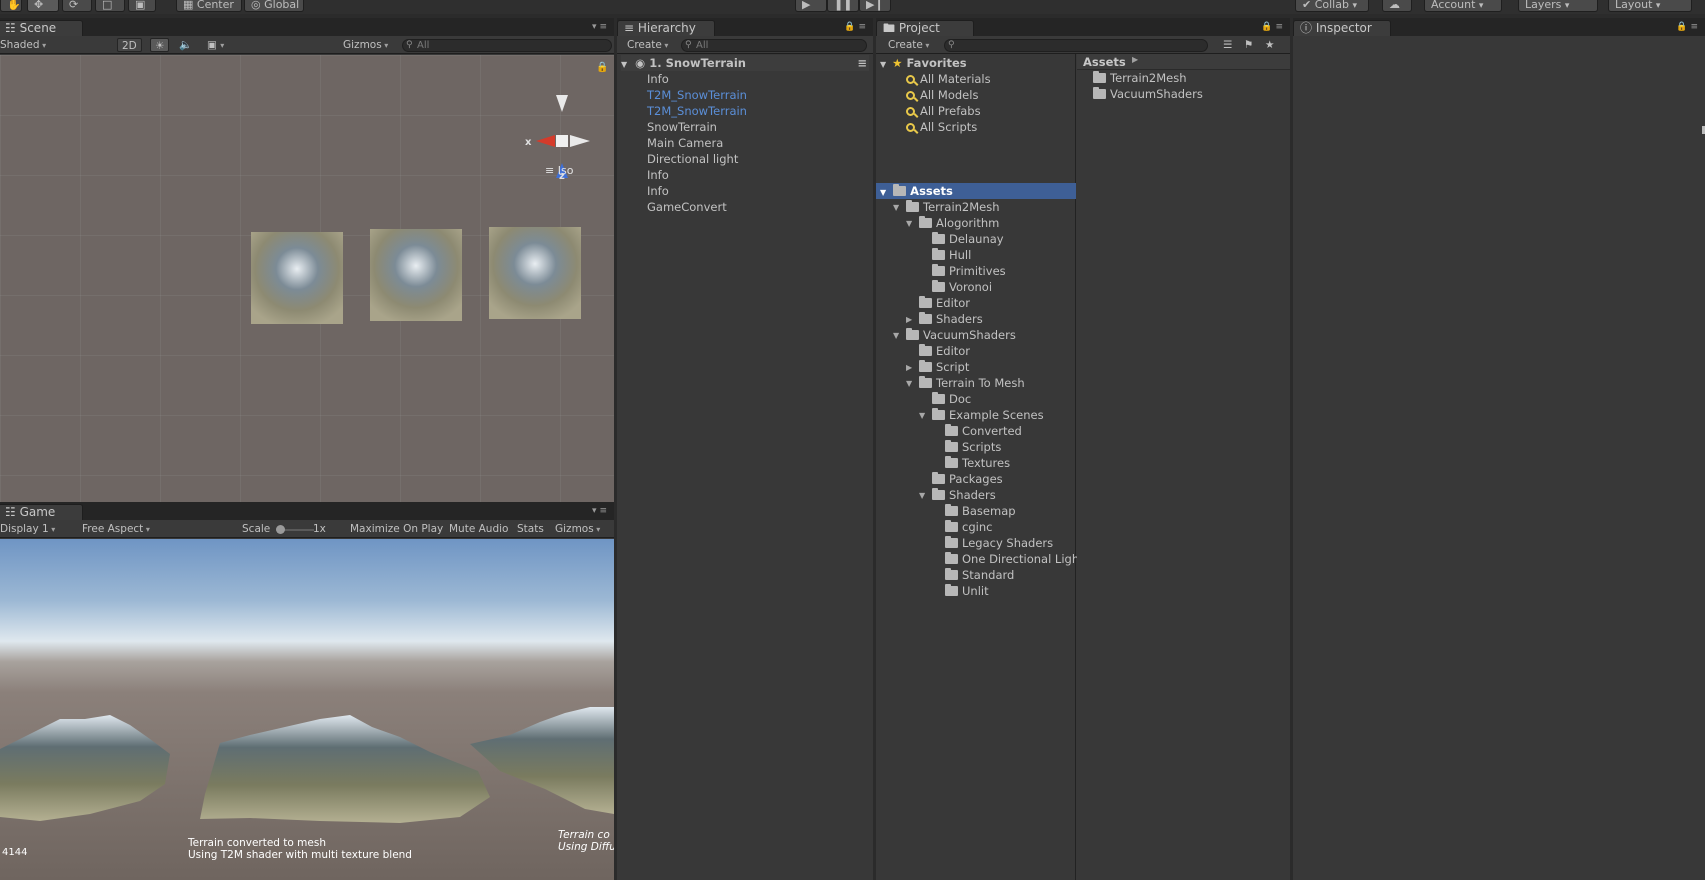  Describe the element at coordinates (1140, 78) in the screenshot. I see `asset-folder-item: Terrain2Mesh` at that location.